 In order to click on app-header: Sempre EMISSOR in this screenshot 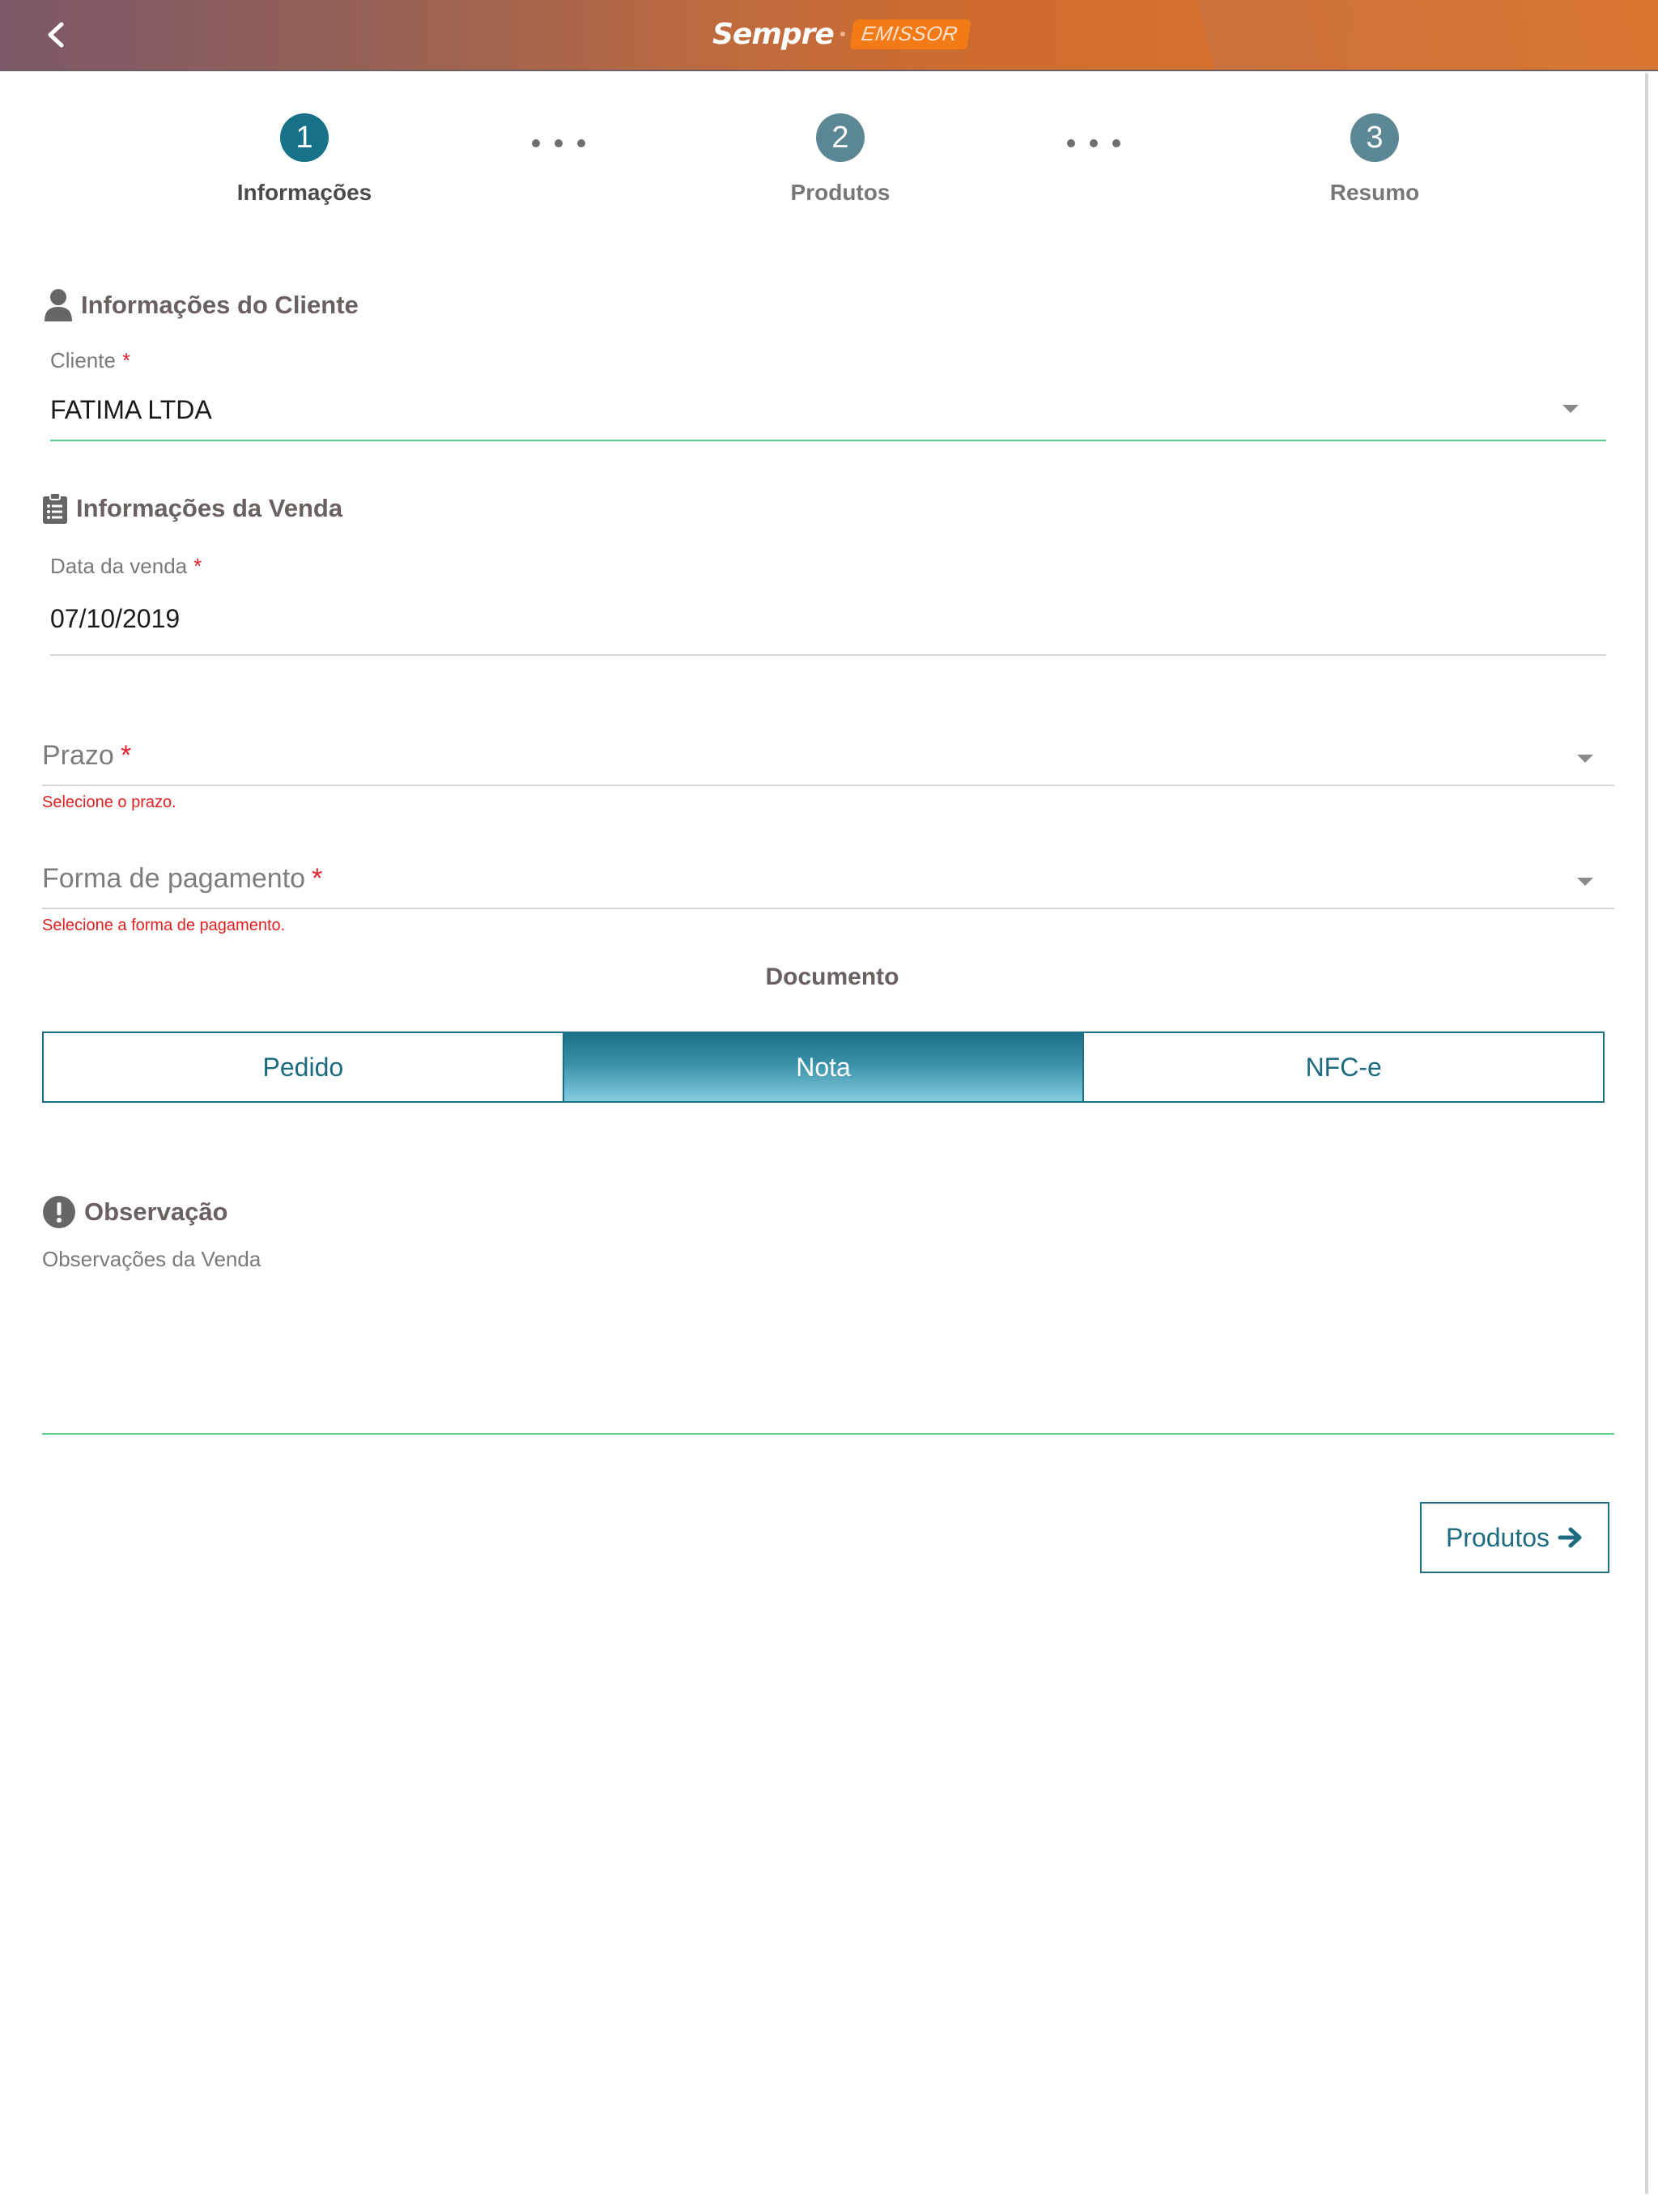, I will do `click(829, 36)`.